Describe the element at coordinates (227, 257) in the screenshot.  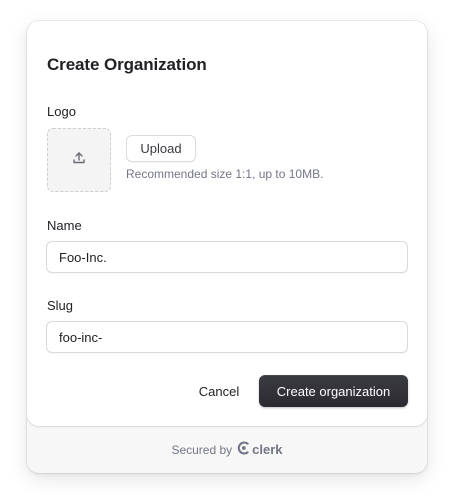
I see `name-input` at that location.